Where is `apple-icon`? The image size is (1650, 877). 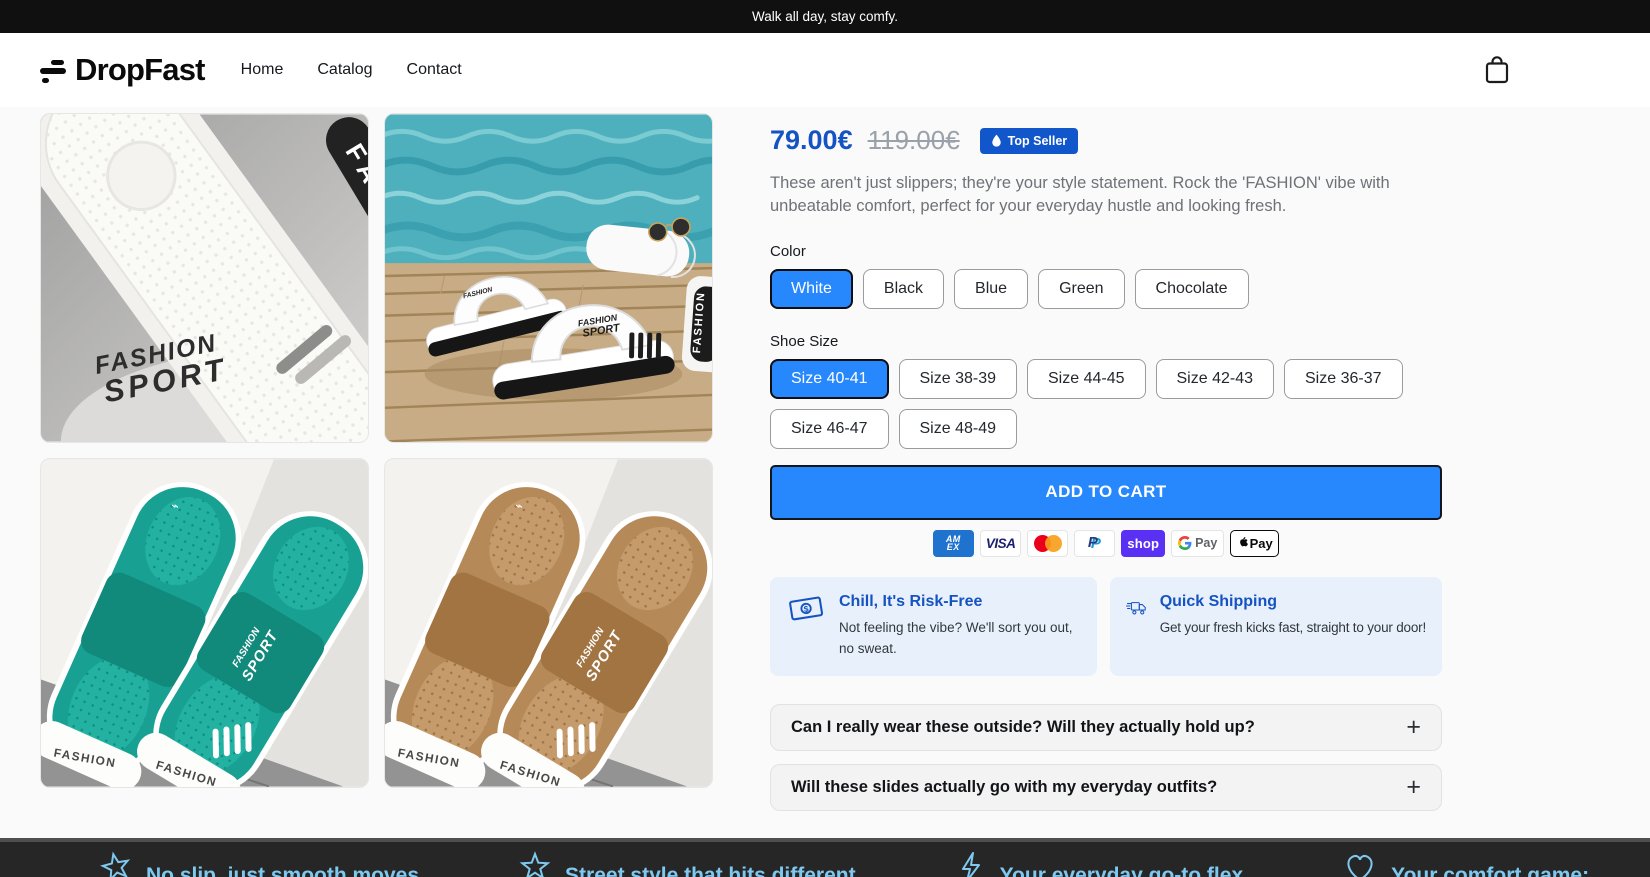
apple-icon is located at coordinates (1243, 541).